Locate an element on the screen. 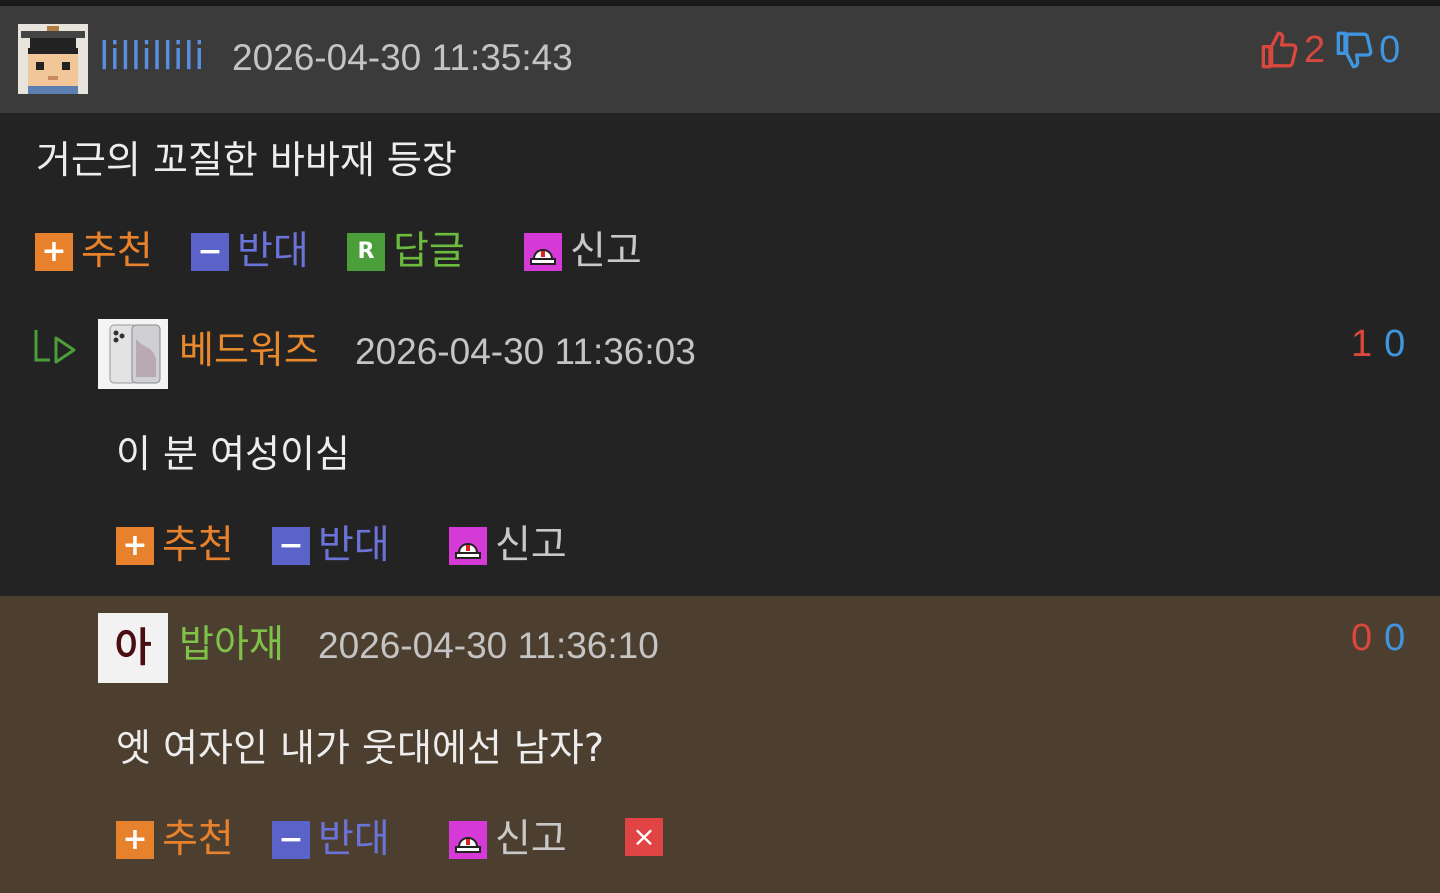 This screenshot has width=1440, height=893. comment-nickname: 베드워즈 is located at coordinates (249, 350).